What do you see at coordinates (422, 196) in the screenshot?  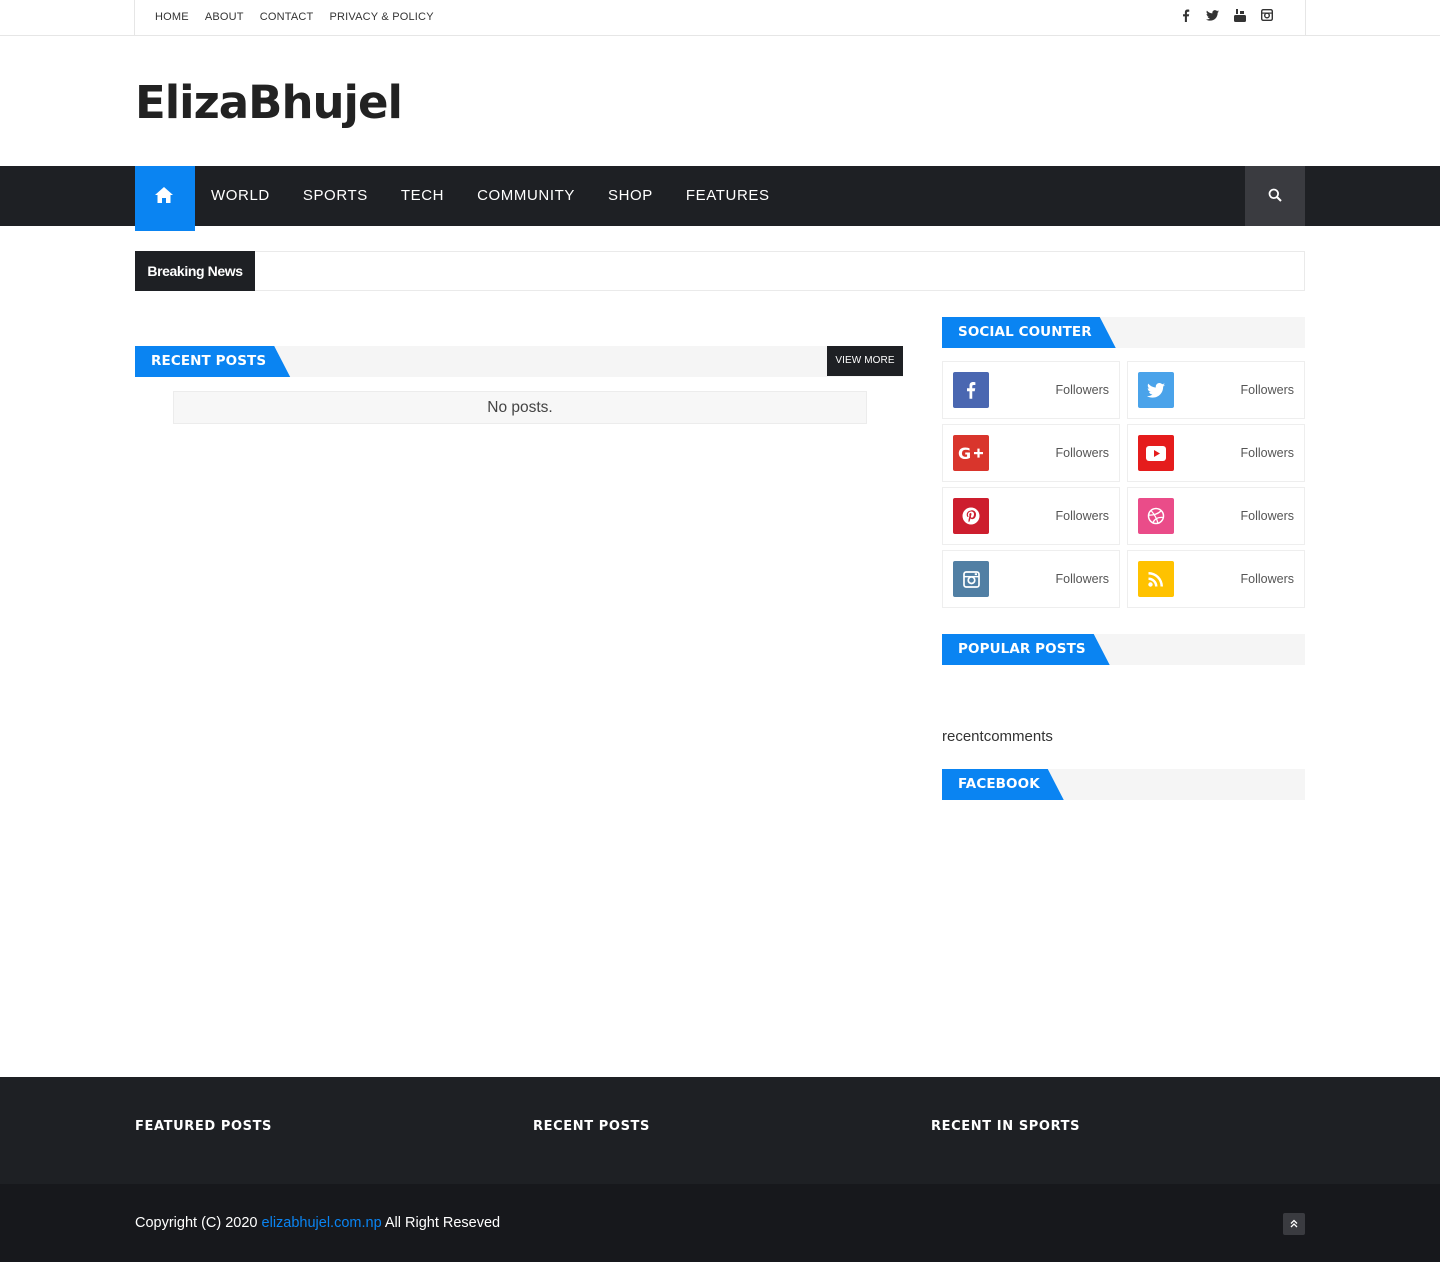 I see `nav-tech: TECH` at bounding box center [422, 196].